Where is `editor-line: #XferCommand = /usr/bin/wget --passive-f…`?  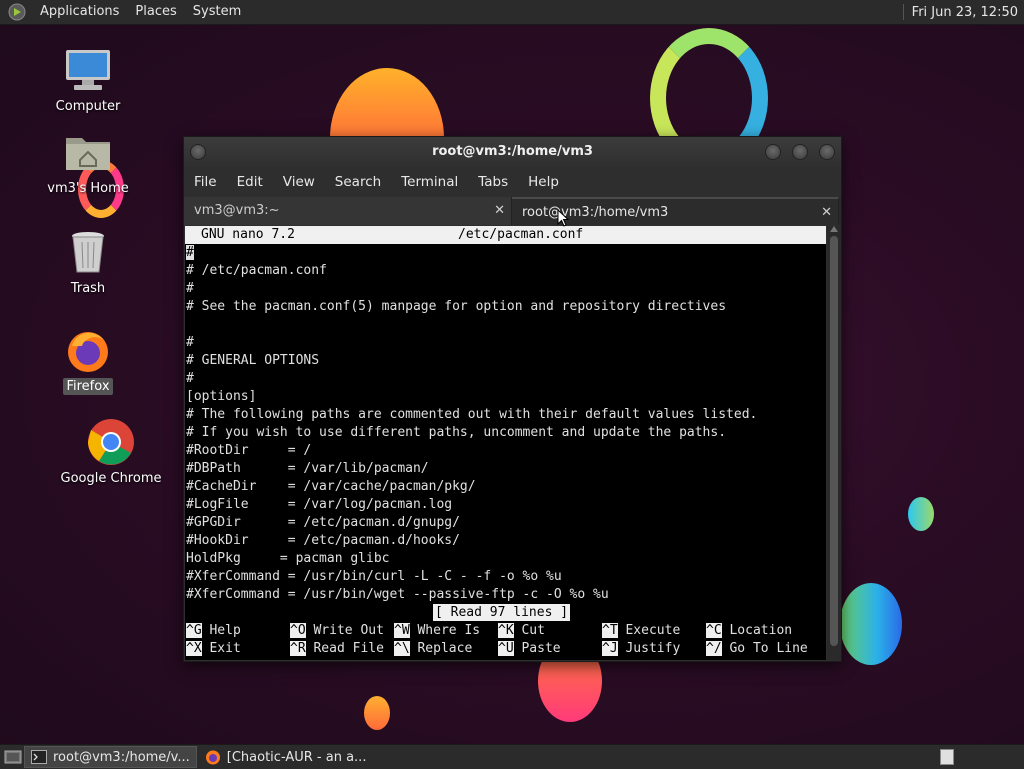 editor-line: #XferCommand = /usr/bin/wget --passive-f… is located at coordinates (397, 594).